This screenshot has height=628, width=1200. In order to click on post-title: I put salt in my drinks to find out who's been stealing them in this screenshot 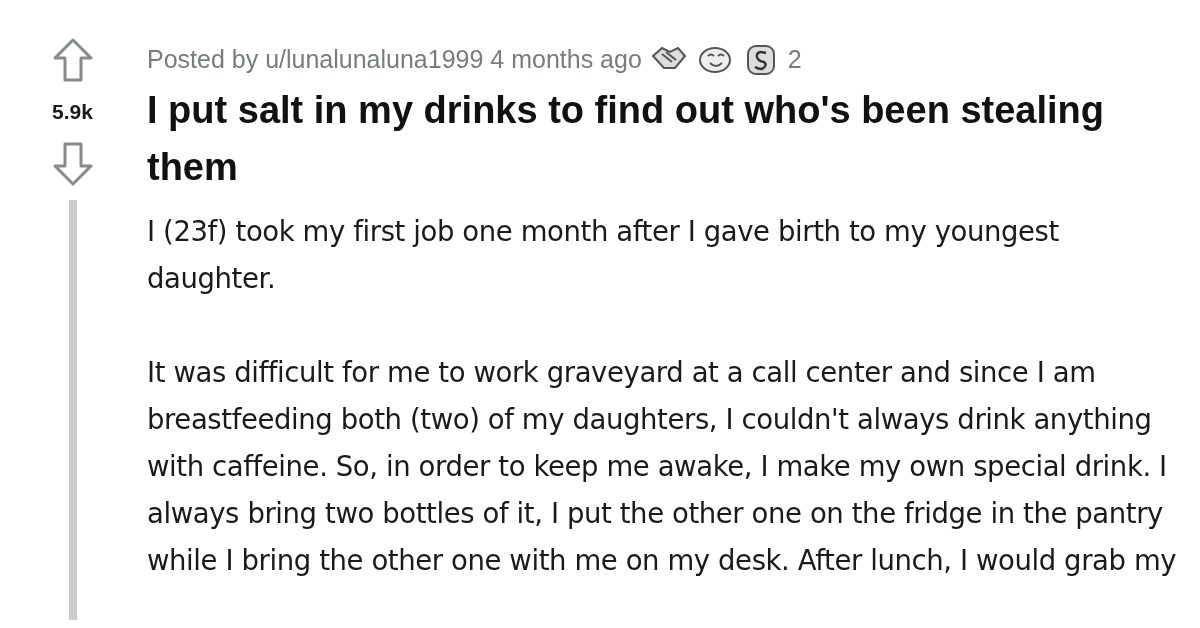, I will do `click(626, 139)`.